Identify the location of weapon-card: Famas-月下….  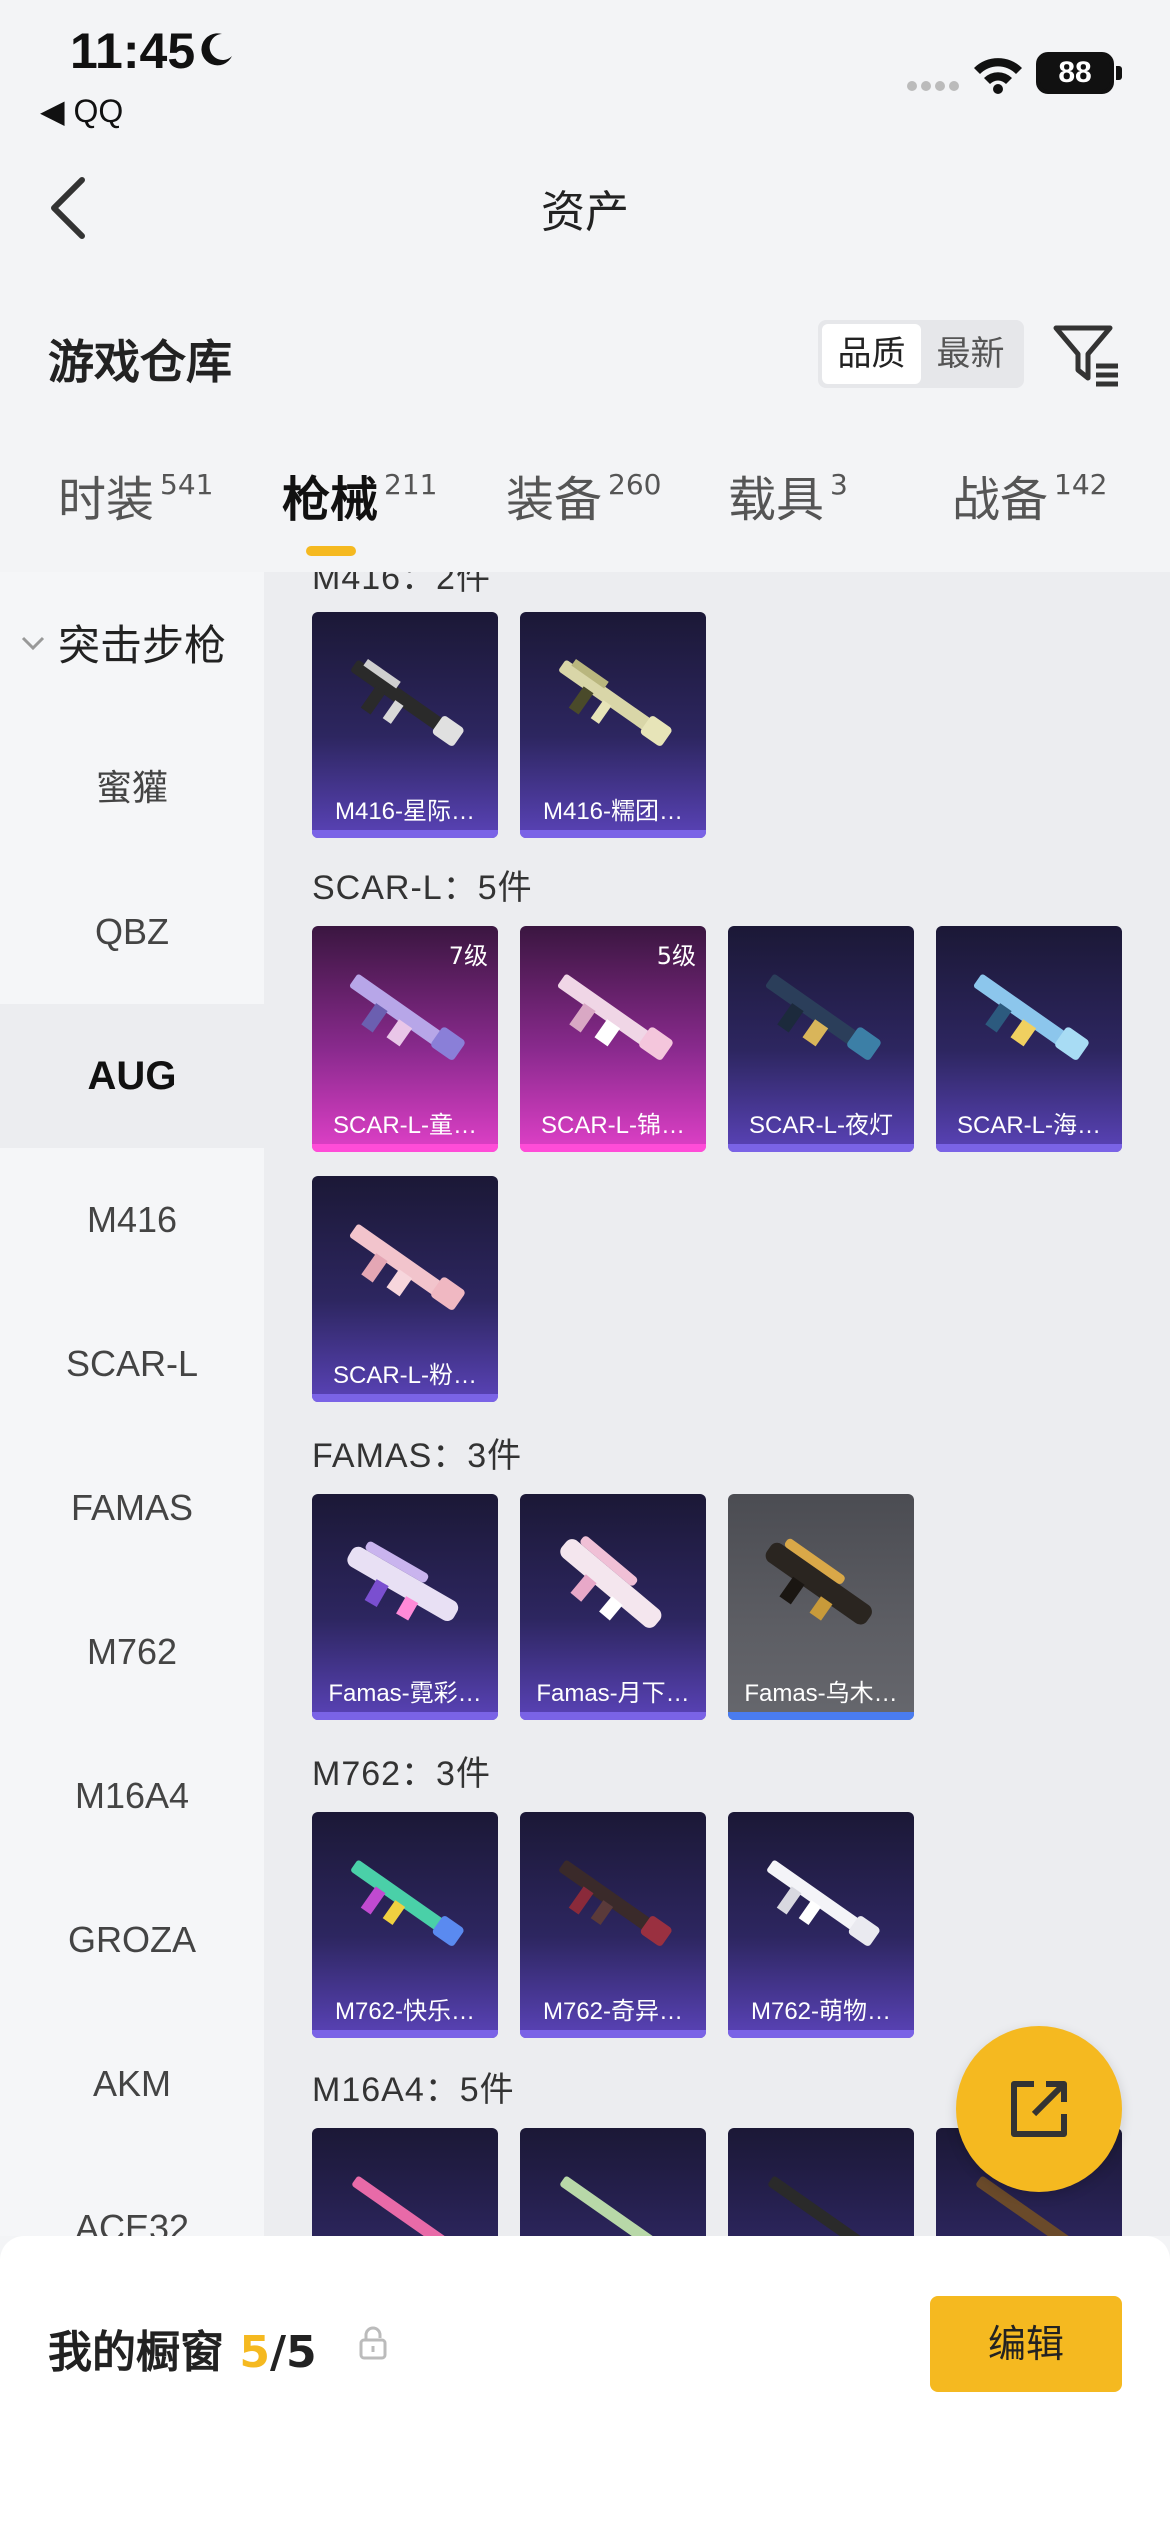
(613, 1607).